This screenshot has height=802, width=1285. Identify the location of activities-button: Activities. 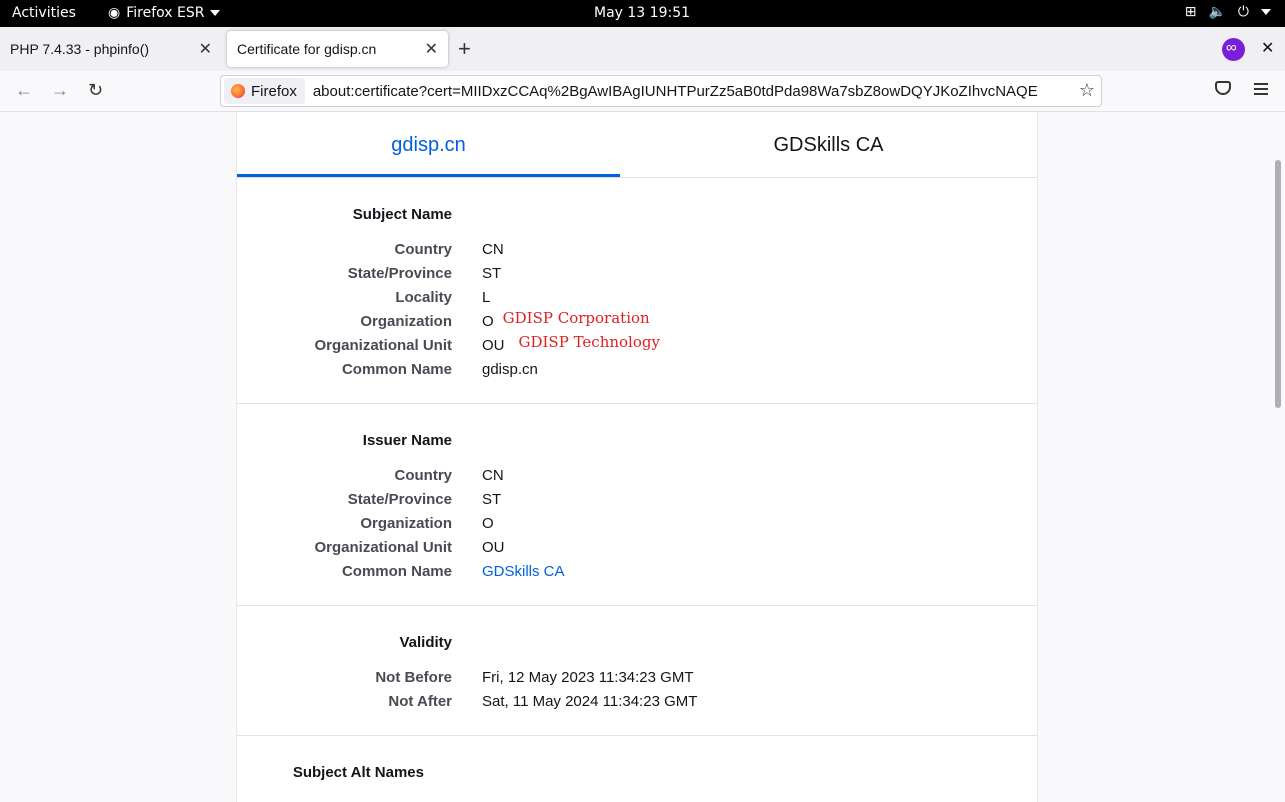
(44, 13).